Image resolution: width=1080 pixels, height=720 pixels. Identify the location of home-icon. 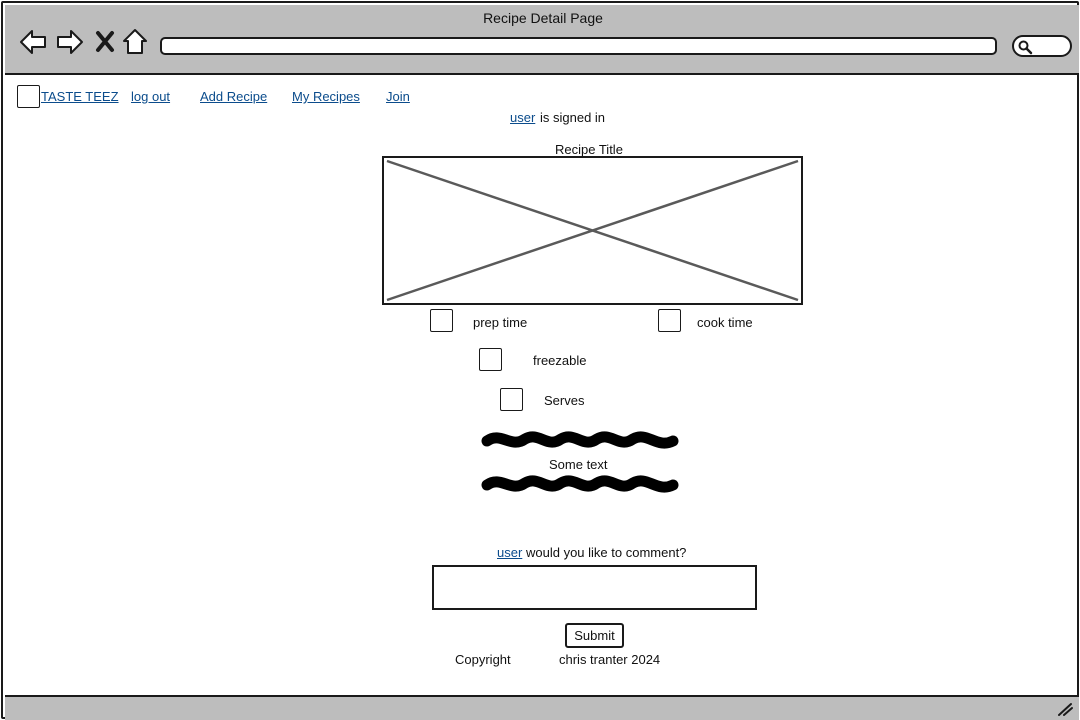
(135, 41).